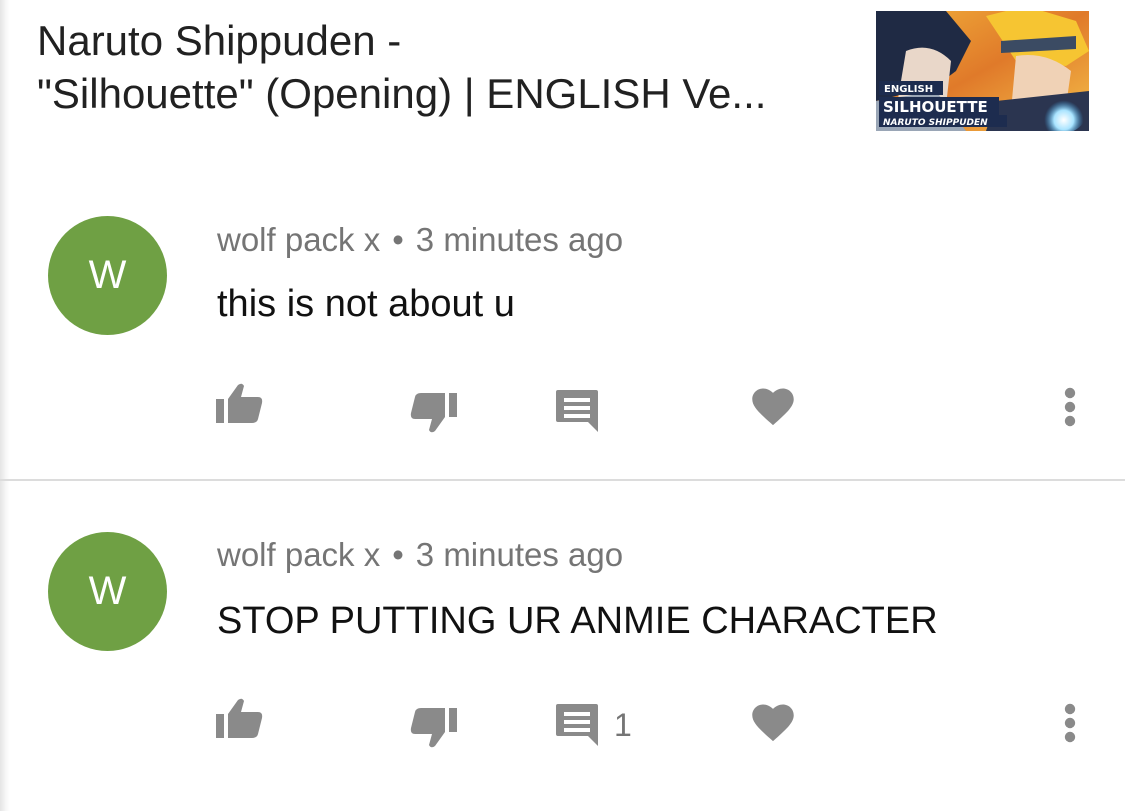 The height and width of the screenshot is (811, 1125). Describe the element at coordinates (982, 71) in the screenshot. I see `video-thumbnail: ENGLISH SILHOUETTE NARUTO SHIPPUDEN` at that location.